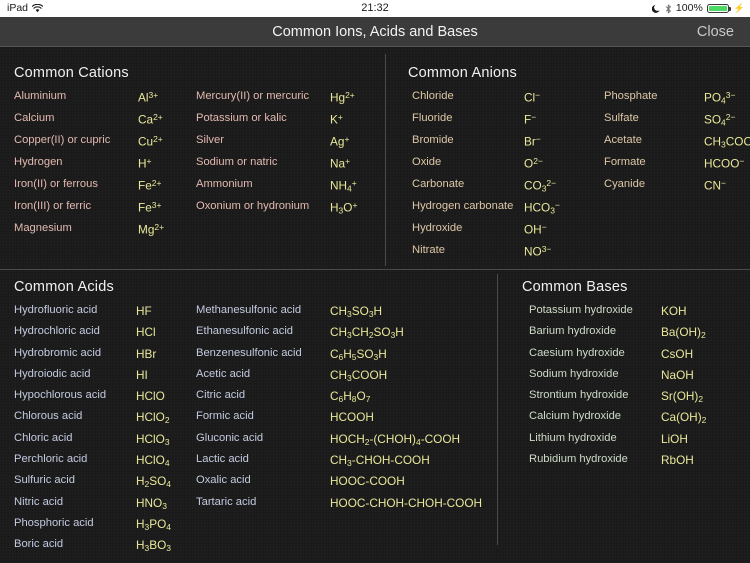  What do you see at coordinates (56, 184) in the screenshot?
I see `cation-name: Iron(II) or ferrous` at bounding box center [56, 184].